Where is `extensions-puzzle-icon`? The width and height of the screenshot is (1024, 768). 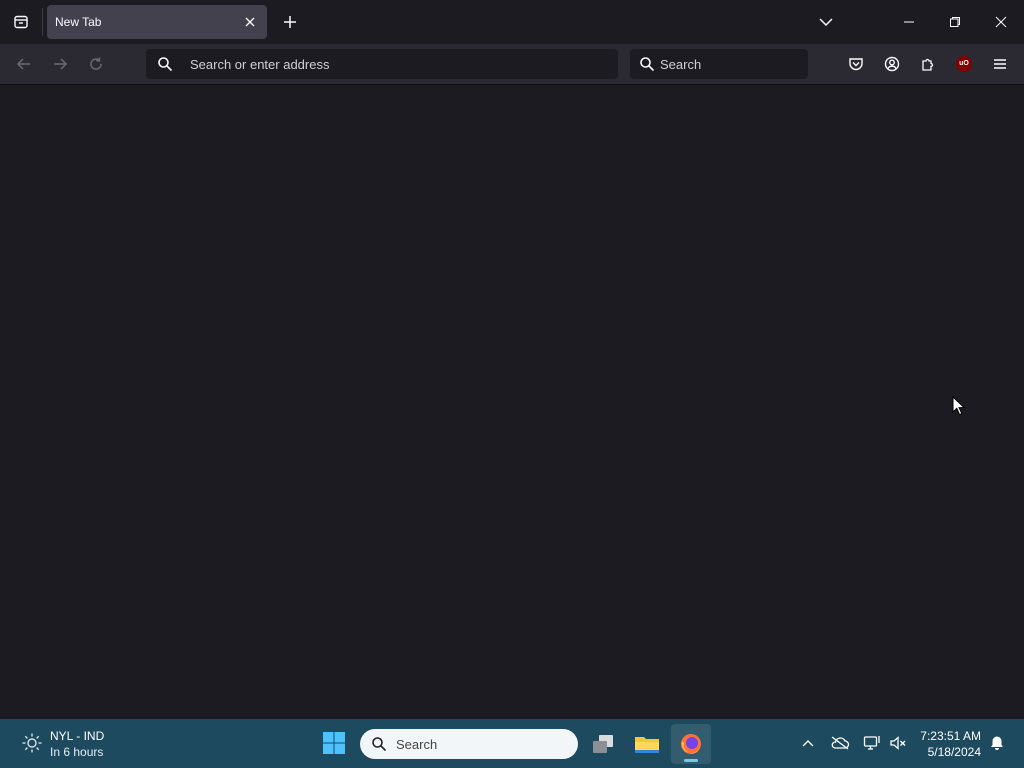
extensions-puzzle-icon is located at coordinates (928, 64).